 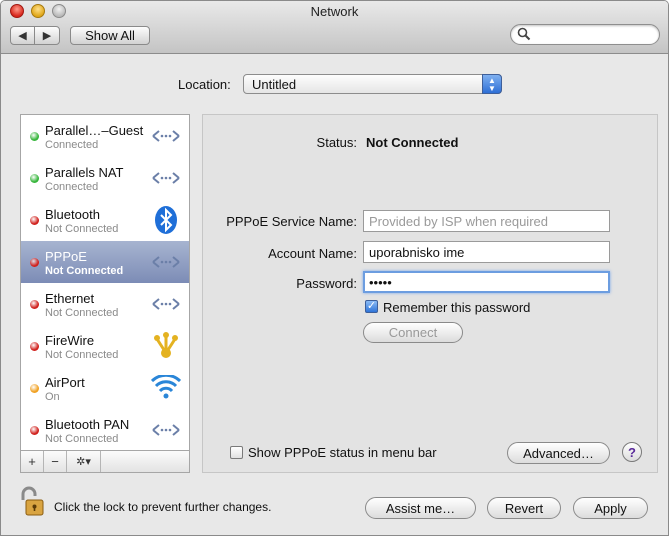 I want to click on gear-icon: ✲▾, so click(x=83, y=462).